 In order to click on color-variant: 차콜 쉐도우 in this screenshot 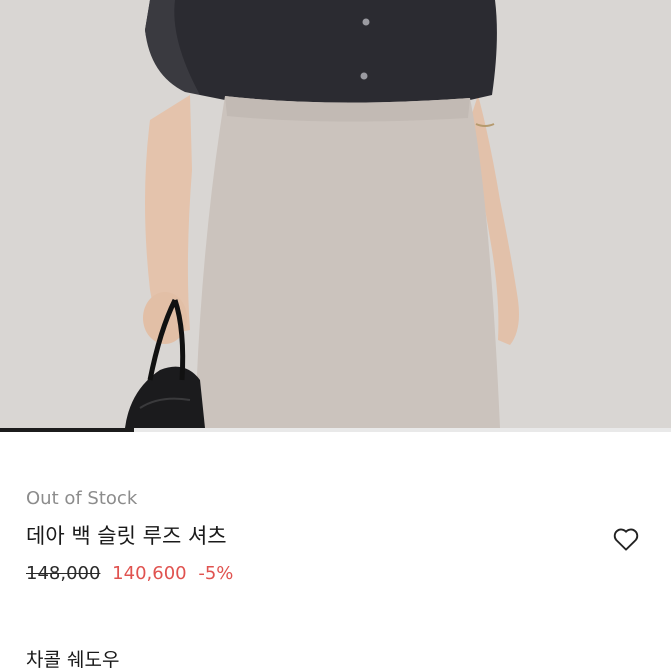, I will do `click(73, 660)`.